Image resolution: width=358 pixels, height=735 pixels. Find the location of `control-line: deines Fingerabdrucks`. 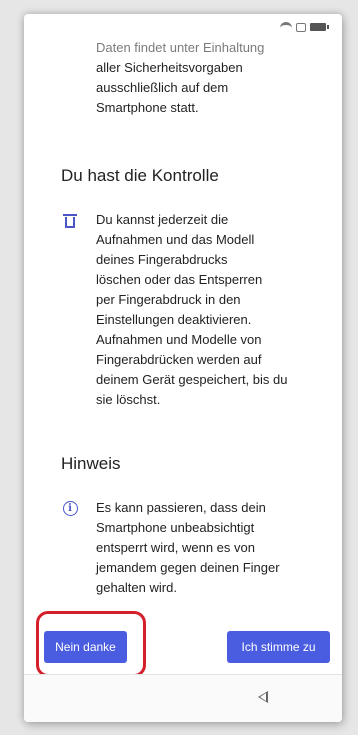

control-line: deines Fingerabdrucks is located at coordinates (162, 259).